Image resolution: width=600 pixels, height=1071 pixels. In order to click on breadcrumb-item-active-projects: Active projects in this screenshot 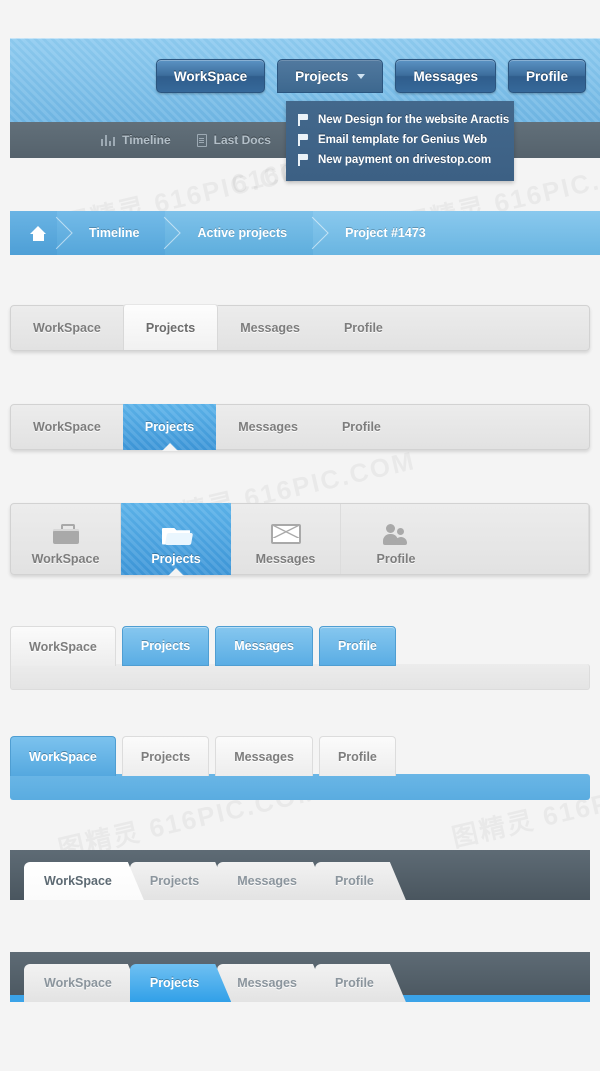, I will do `click(239, 233)`.